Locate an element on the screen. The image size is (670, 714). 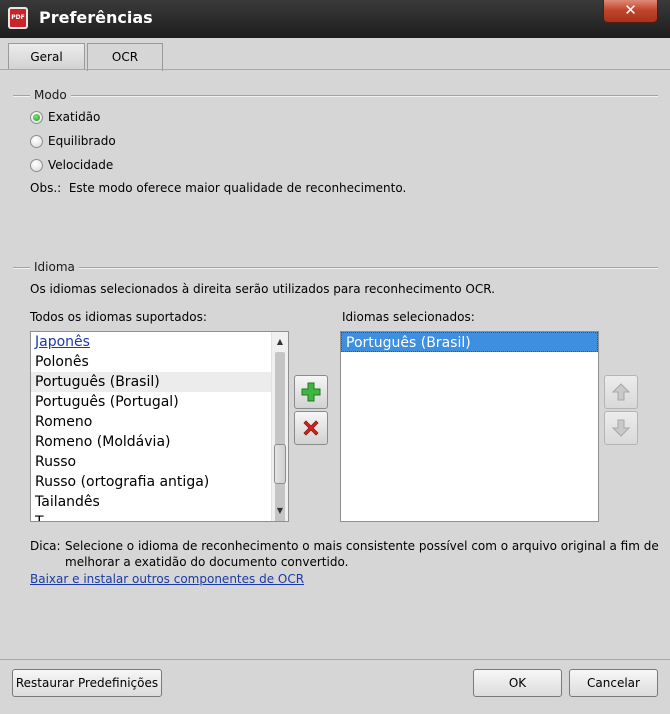
move-up-button is located at coordinates (621, 392).